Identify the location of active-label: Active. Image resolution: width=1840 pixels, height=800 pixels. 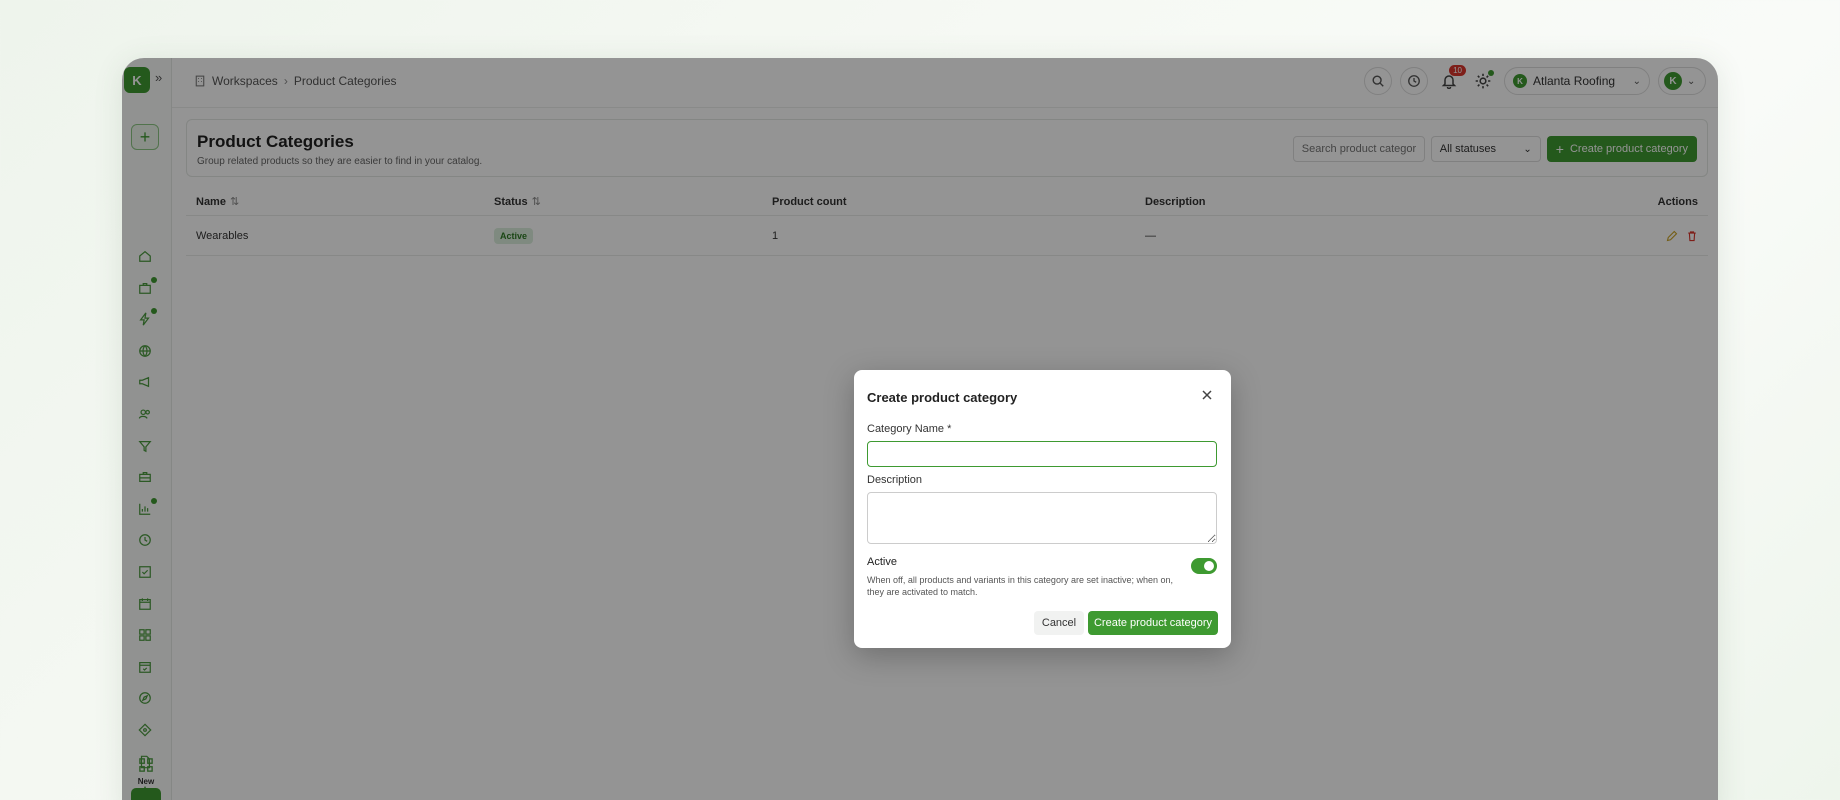
(882, 562).